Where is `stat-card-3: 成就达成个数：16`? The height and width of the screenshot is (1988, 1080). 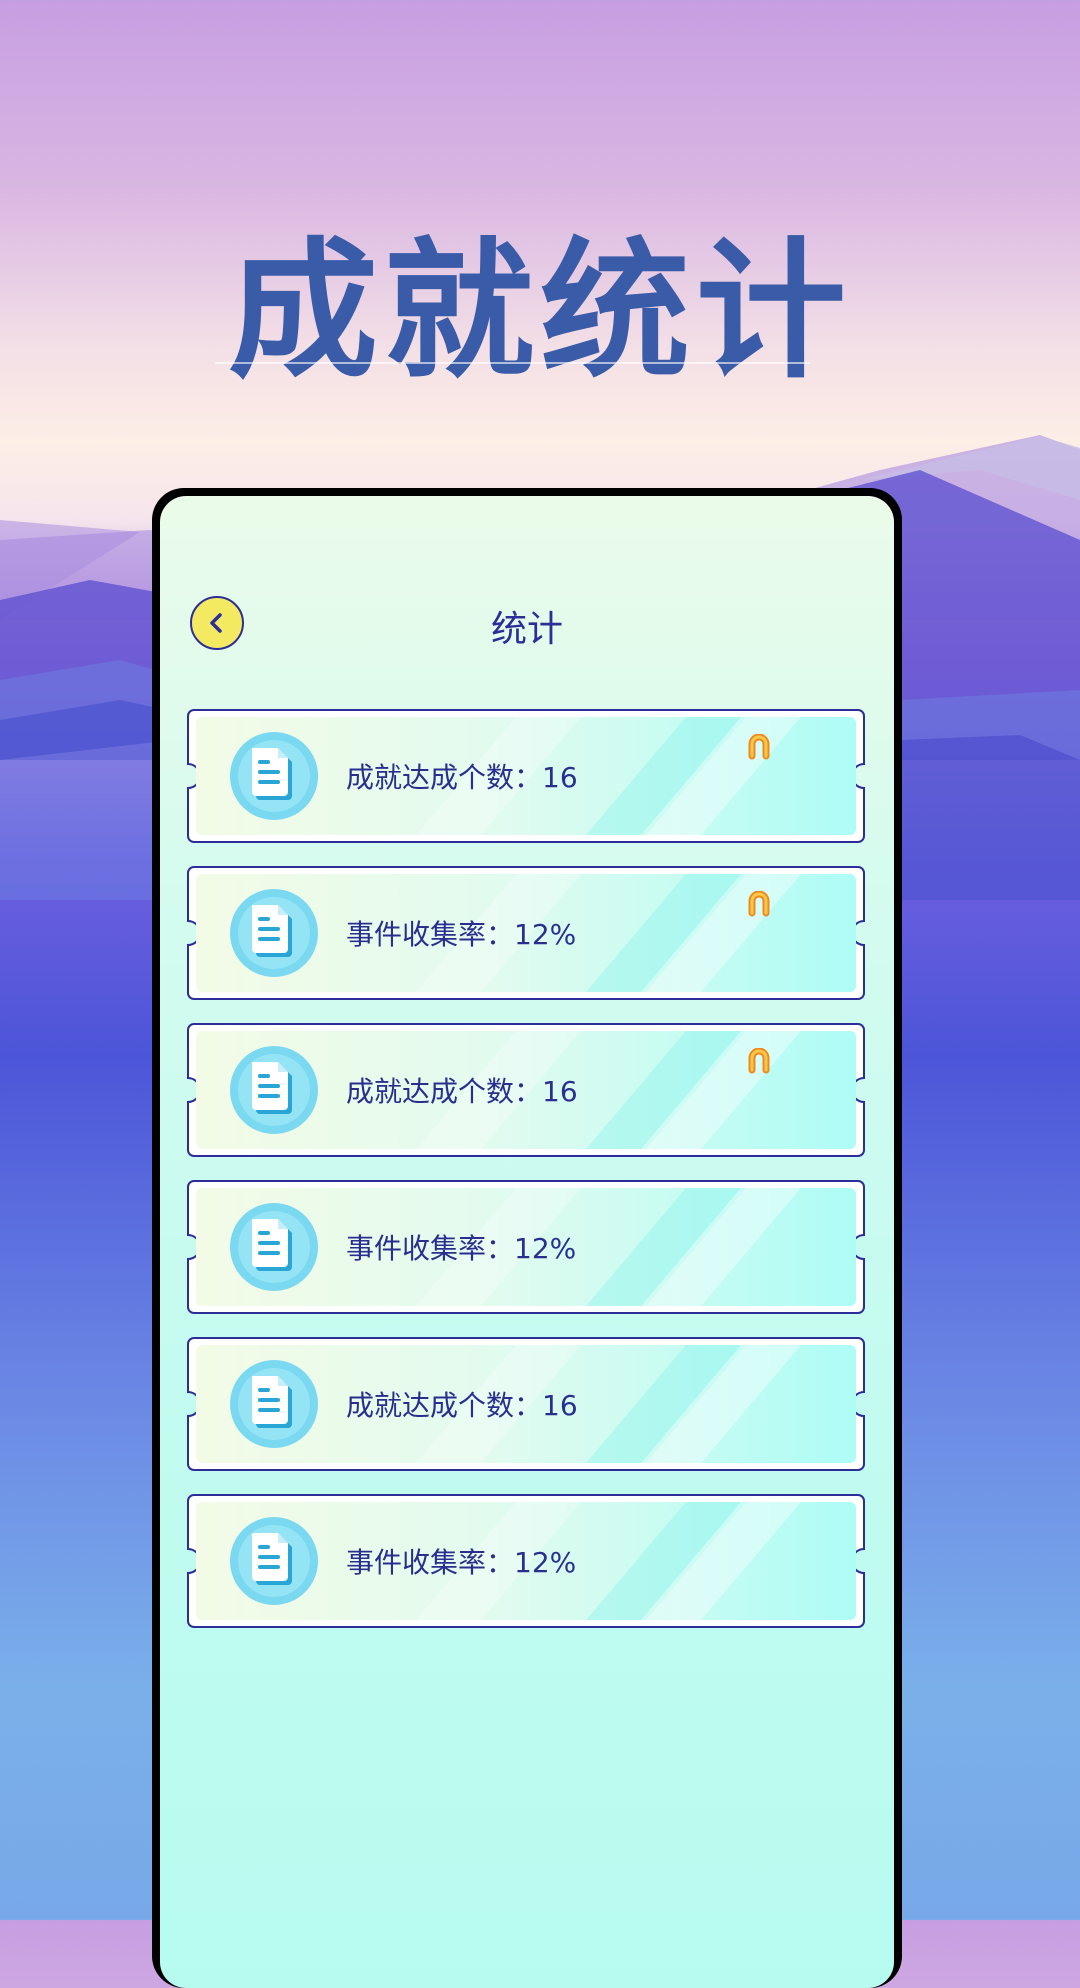
stat-card-3: 成就达成个数：16 is located at coordinates (526, 1090).